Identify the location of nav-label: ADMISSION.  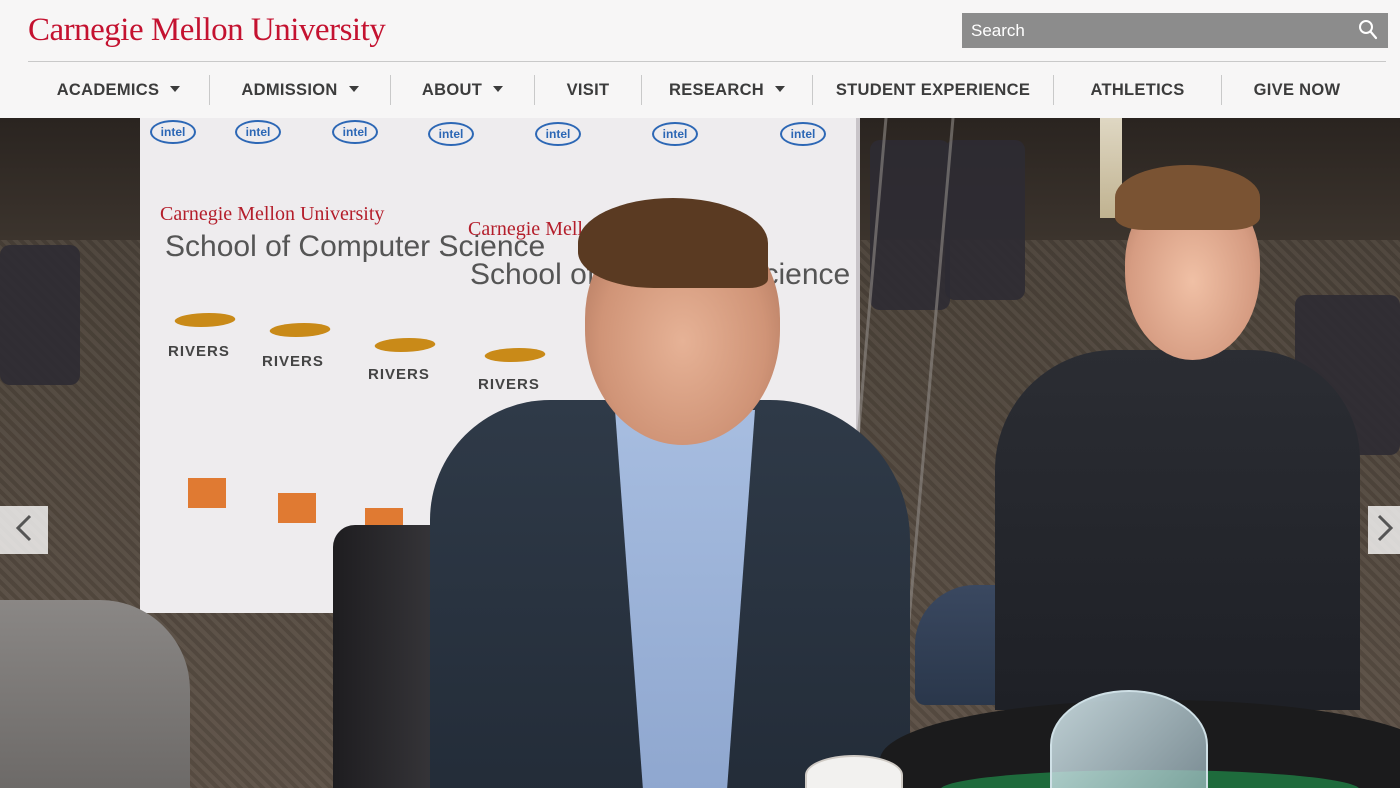
(289, 89).